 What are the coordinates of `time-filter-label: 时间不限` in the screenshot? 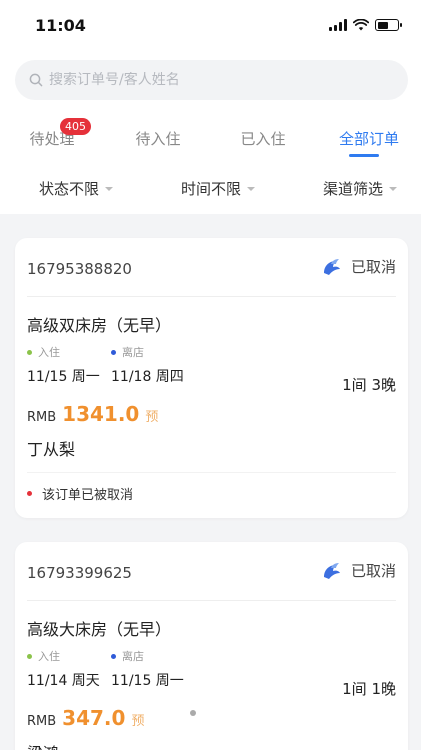 It's located at (211, 189).